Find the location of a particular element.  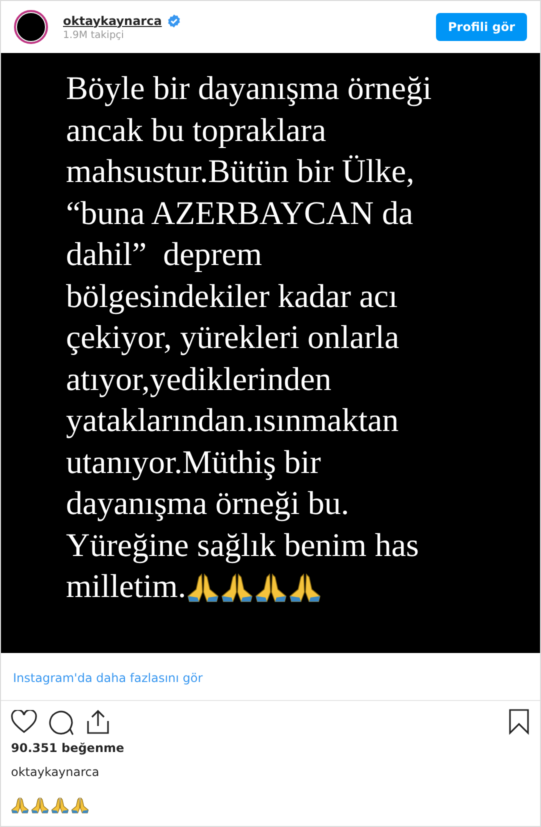

username-link: oktaykaynarca is located at coordinates (112, 21).